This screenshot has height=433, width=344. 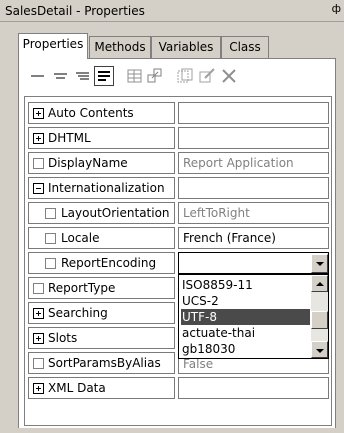 I want to click on property-label: Locale, so click(x=80, y=238).